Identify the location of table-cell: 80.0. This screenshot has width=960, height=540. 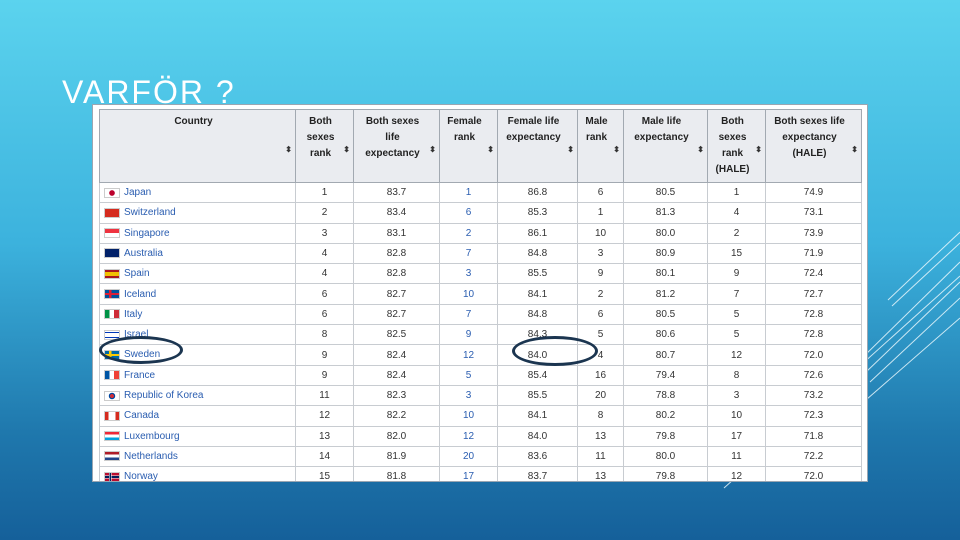
(665, 233).